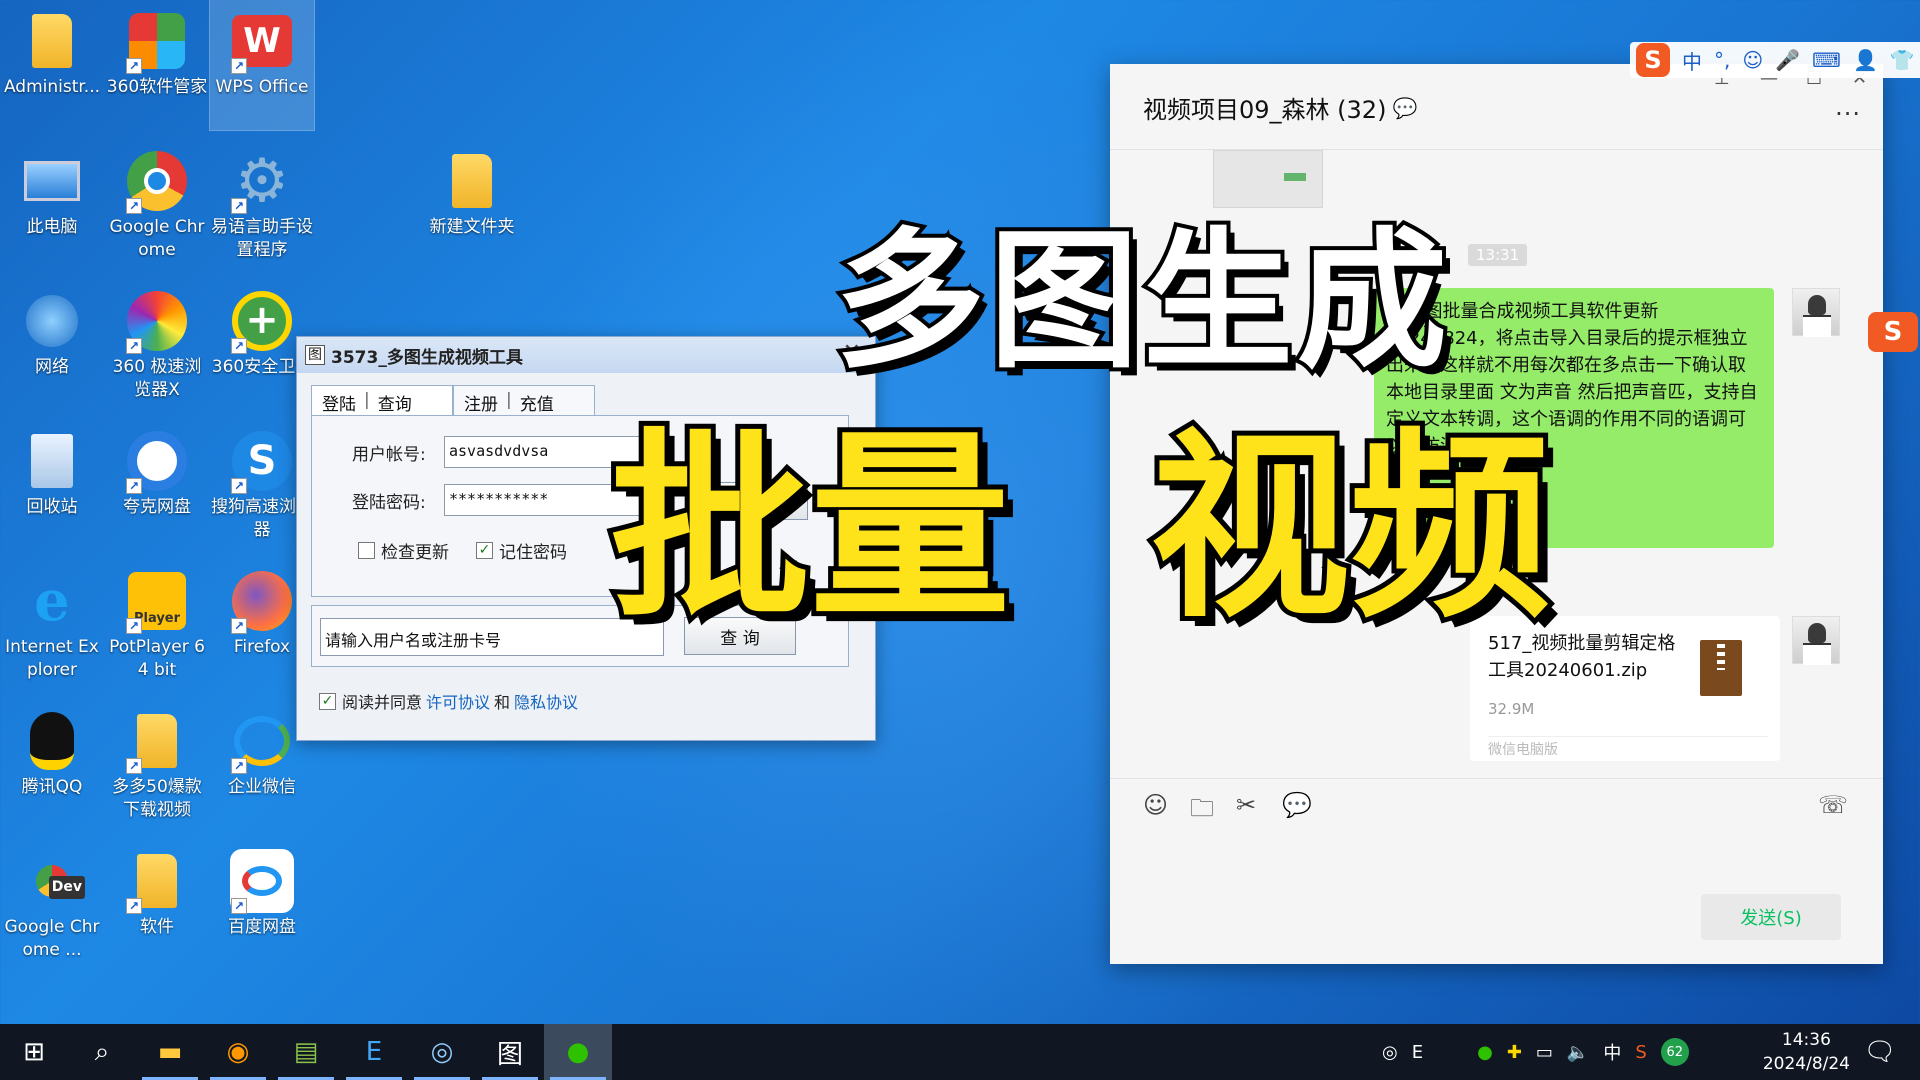  Describe the element at coordinates (52, 345) in the screenshot. I see `desktop-icon-network: 网络` at that location.